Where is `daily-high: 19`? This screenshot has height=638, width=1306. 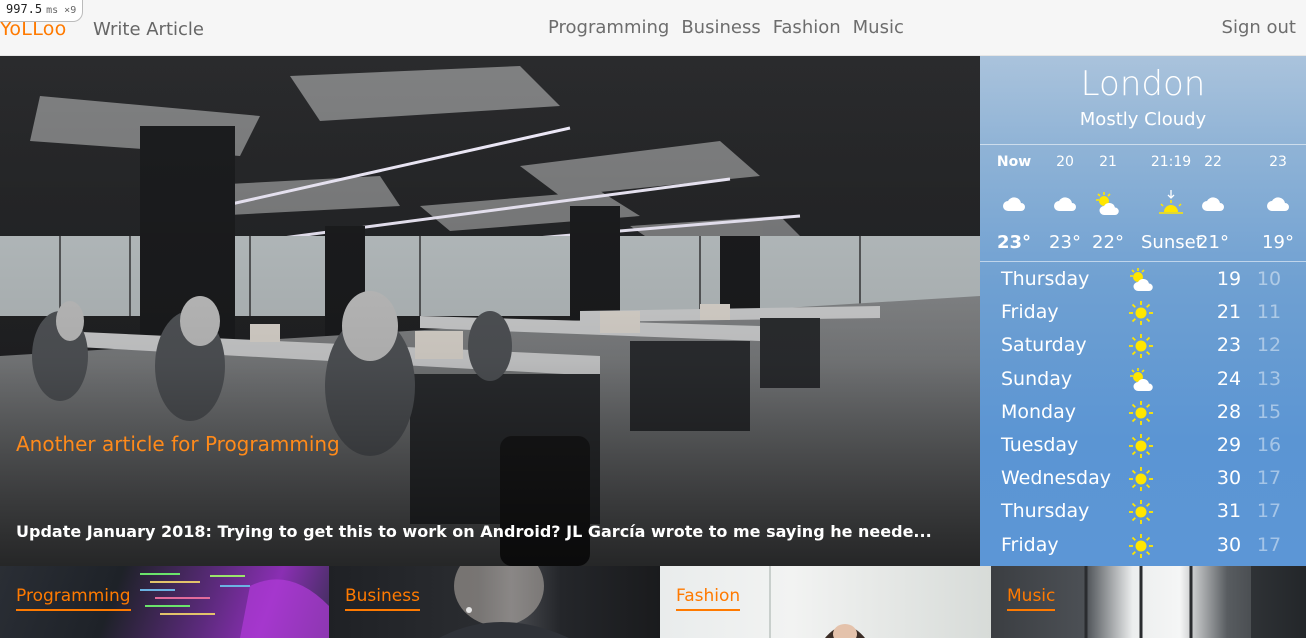 daily-high: 19 is located at coordinates (1229, 279).